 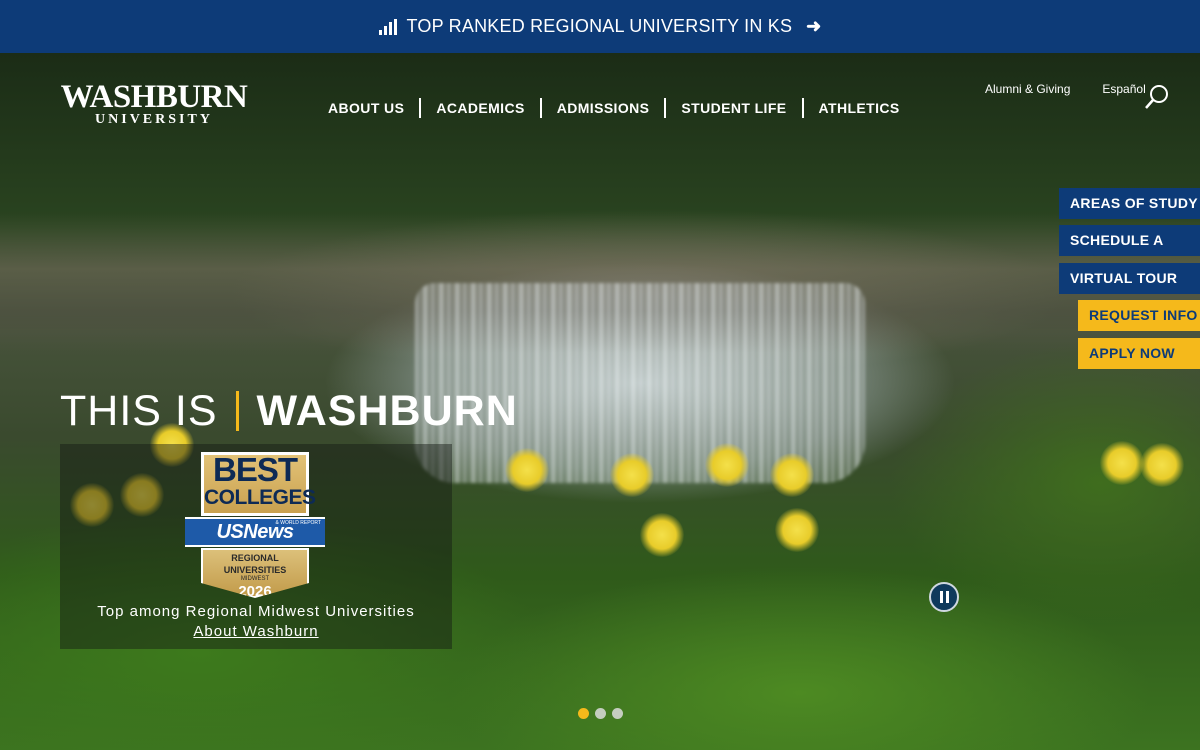 I want to click on top-banner-link: TOP RANKED REGIONAL UNIVERSITY IN KS ➜, so click(x=600, y=26).